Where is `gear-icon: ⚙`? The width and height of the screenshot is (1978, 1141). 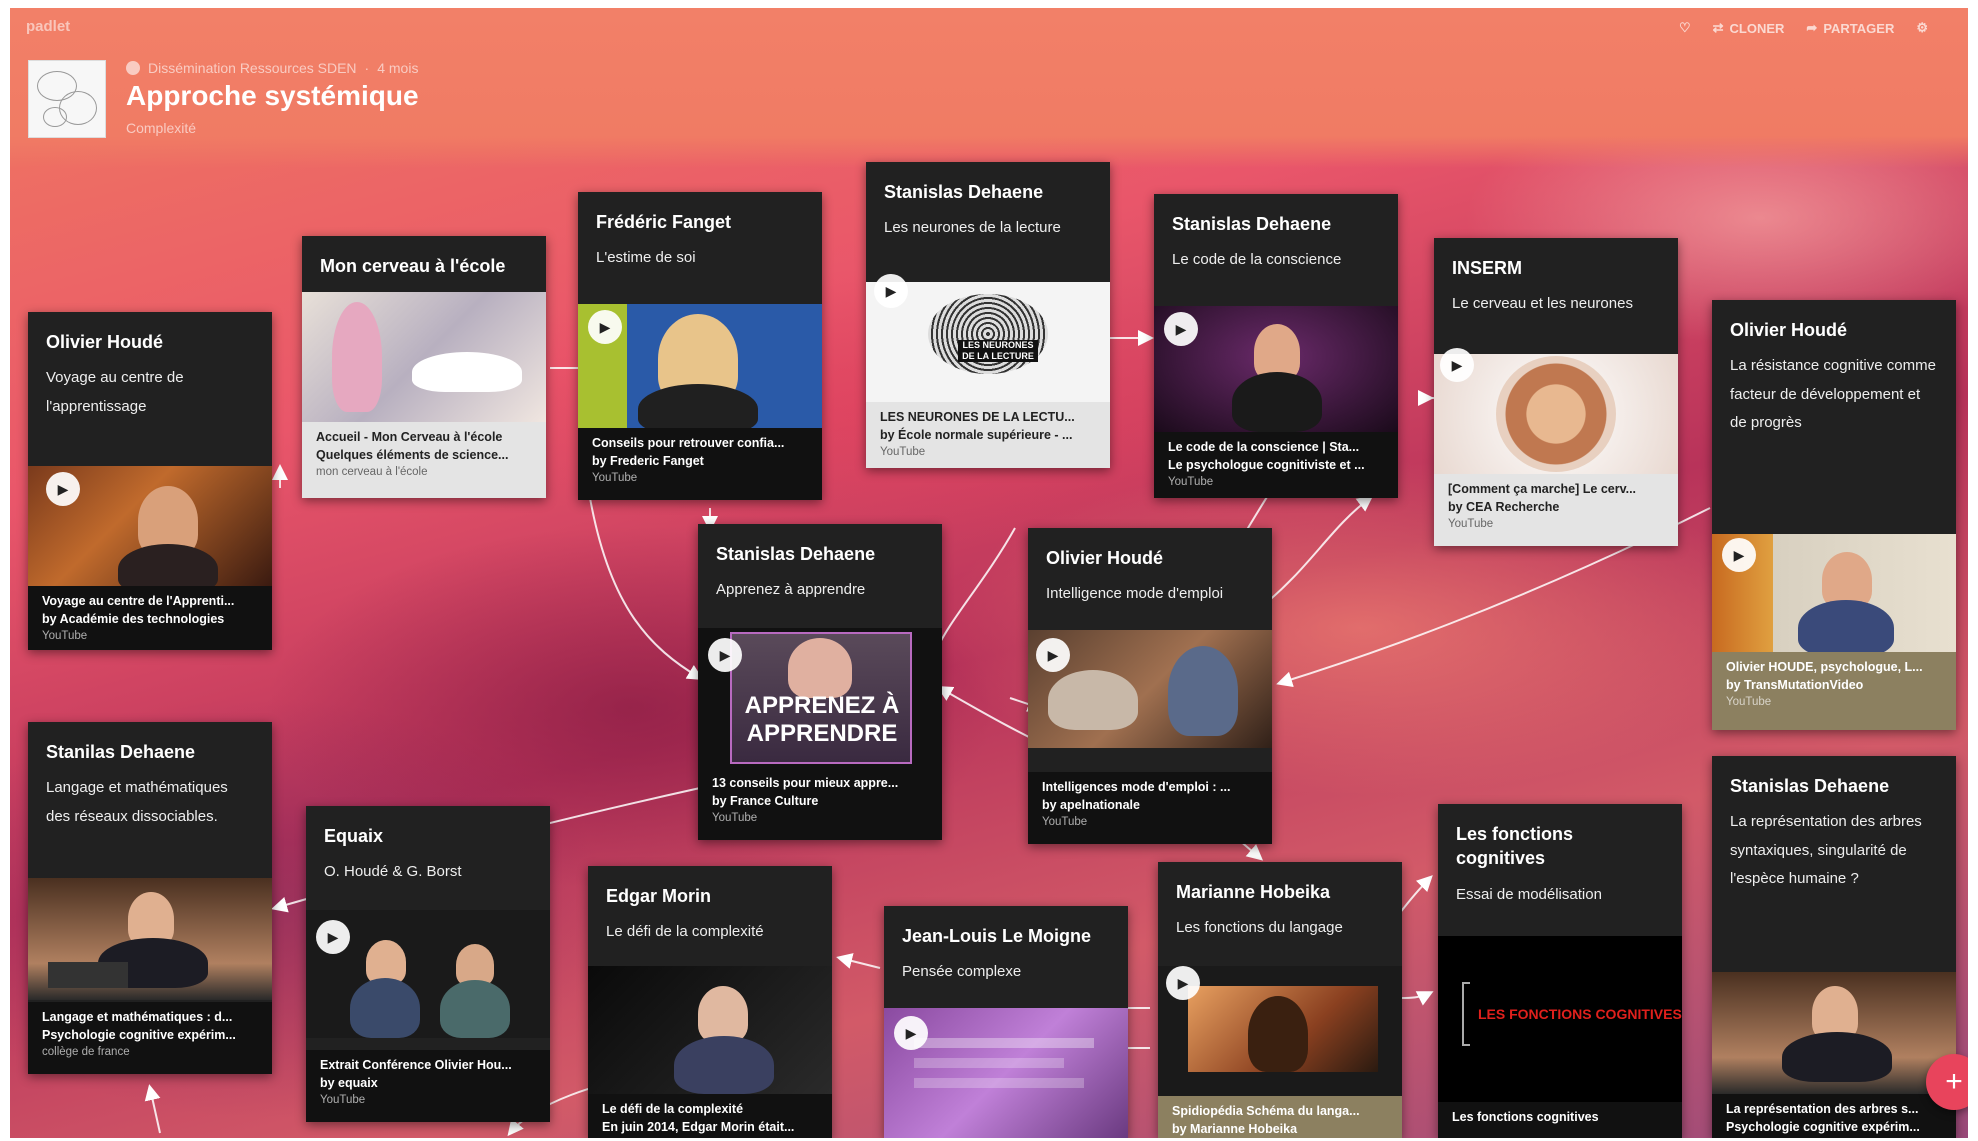
gear-icon: ⚙ is located at coordinates (1922, 28).